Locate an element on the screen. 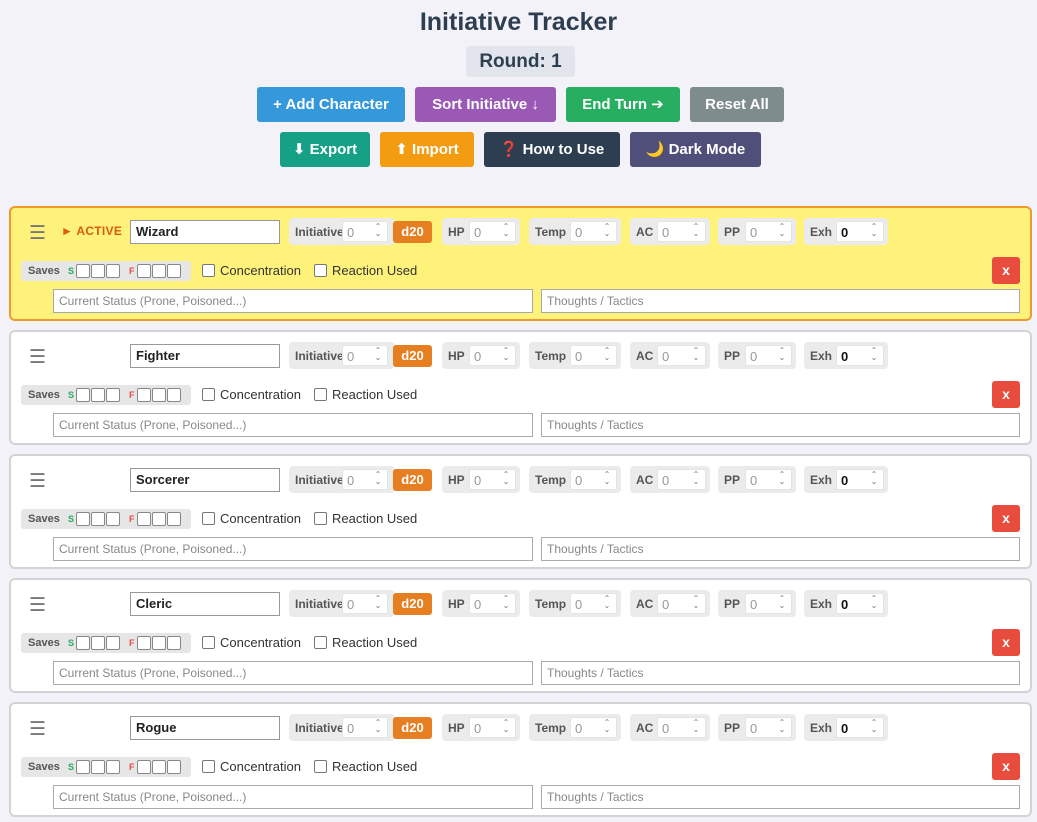 The width and height of the screenshot is (1037, 822). character-name-input: Sorcerer is located at coordinates (205, 480).